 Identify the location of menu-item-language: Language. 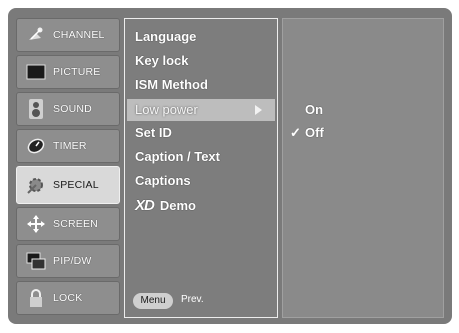
(165, 36).